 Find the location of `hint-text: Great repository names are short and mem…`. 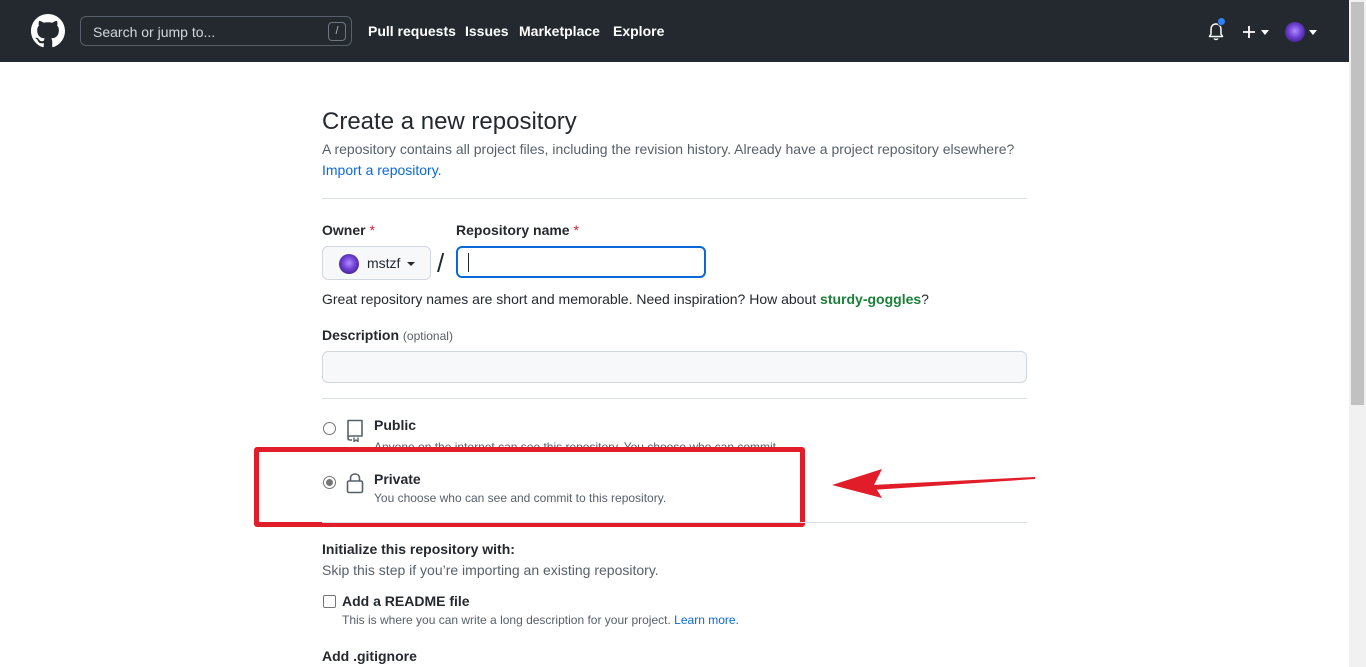

hint-text: Great repository names are short and mem… is located at coordinates (571, 299).